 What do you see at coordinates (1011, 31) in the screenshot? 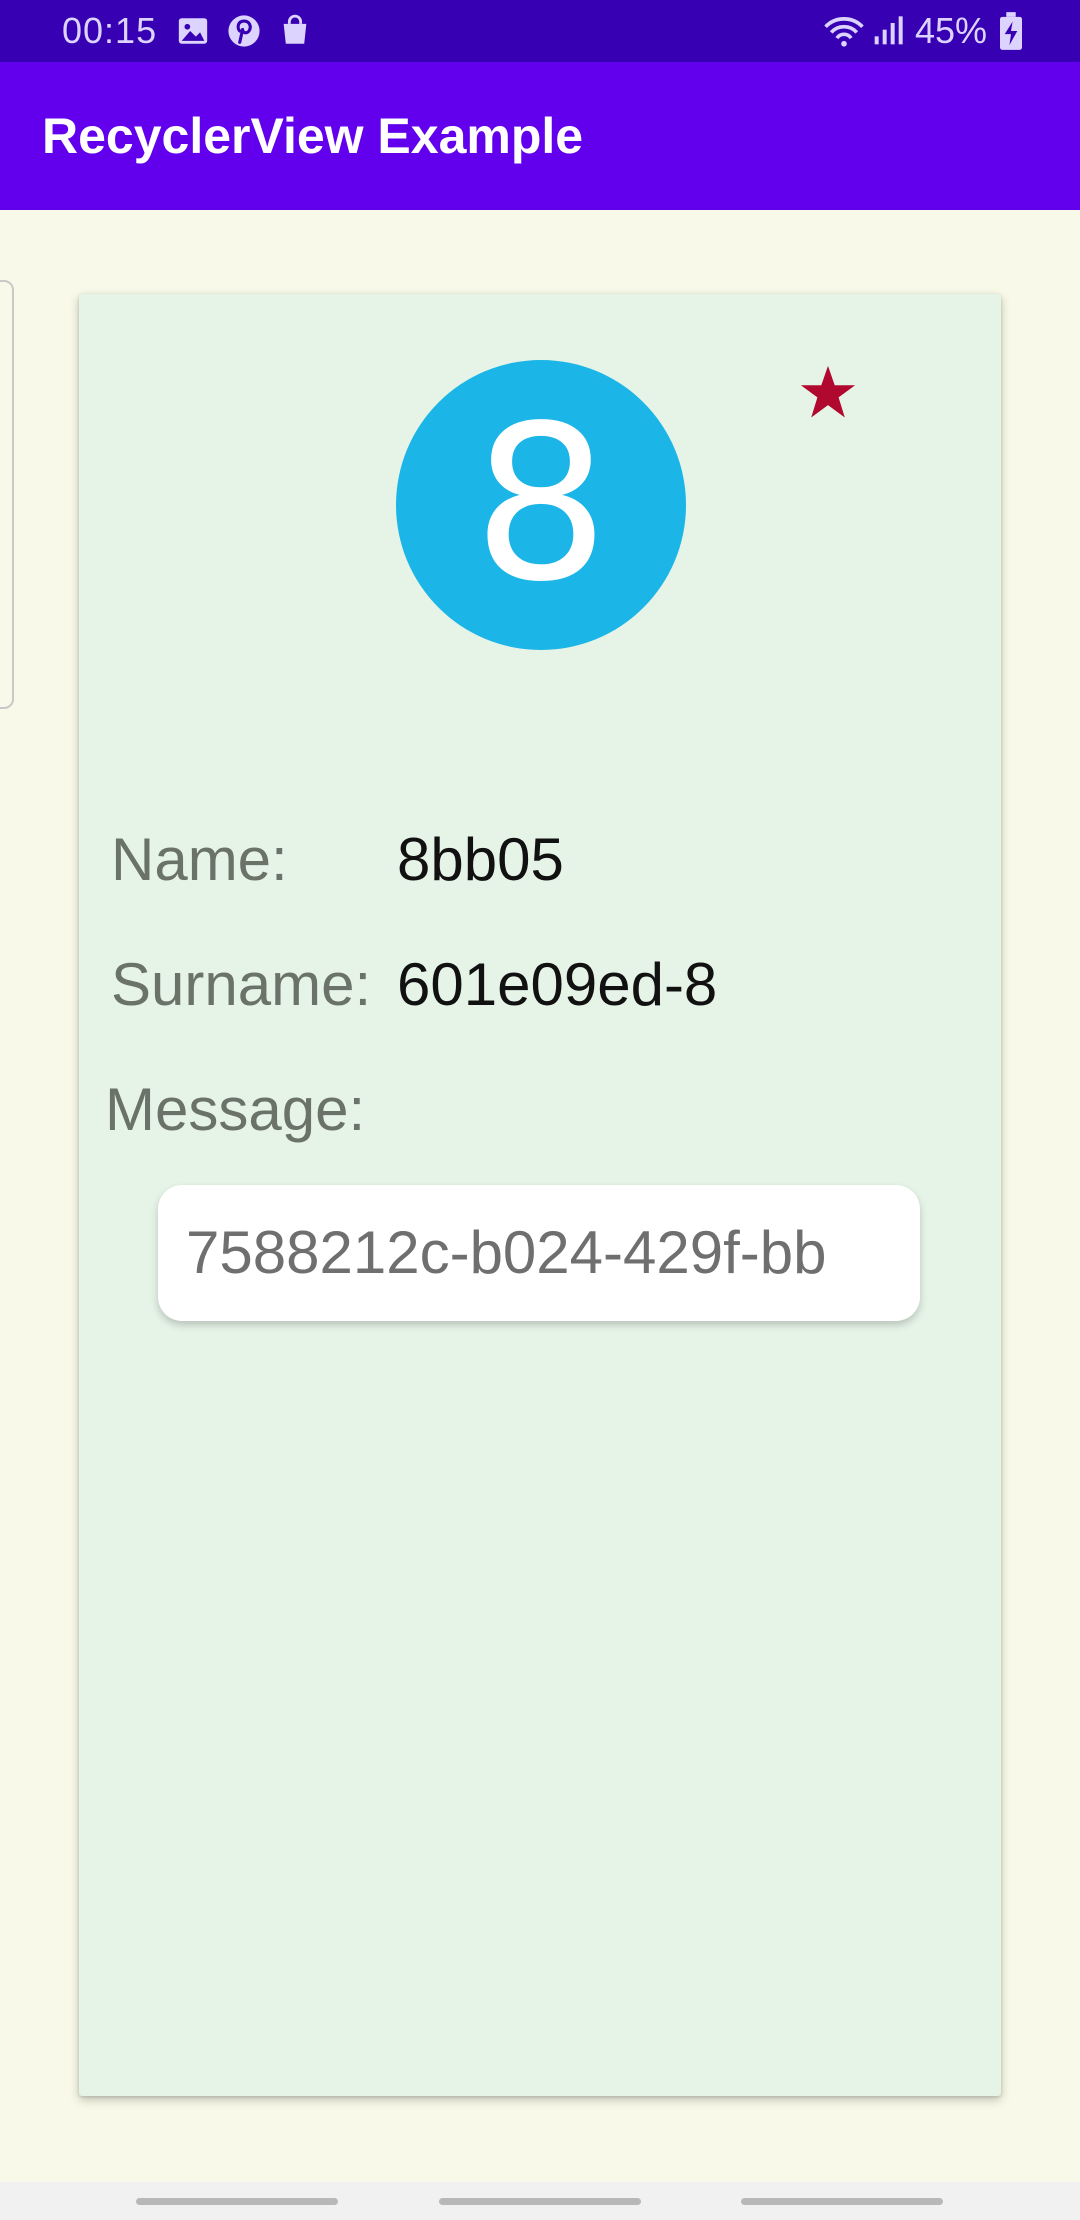
I see `battery-charging-icon` at bounding box center [1011, 31].